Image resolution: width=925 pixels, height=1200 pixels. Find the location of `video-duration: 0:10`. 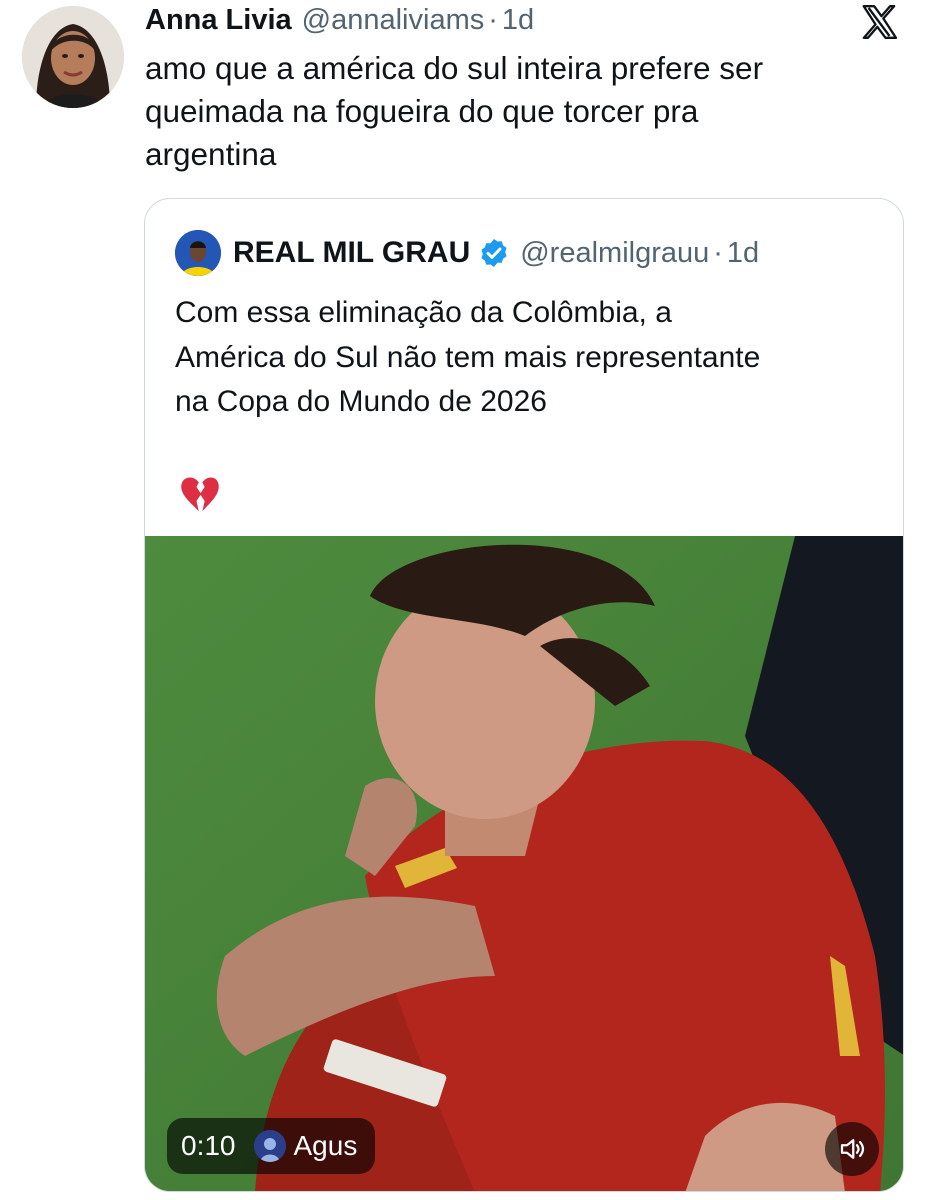

video-duration: 0:10 is located at coordinates (208, 1145).